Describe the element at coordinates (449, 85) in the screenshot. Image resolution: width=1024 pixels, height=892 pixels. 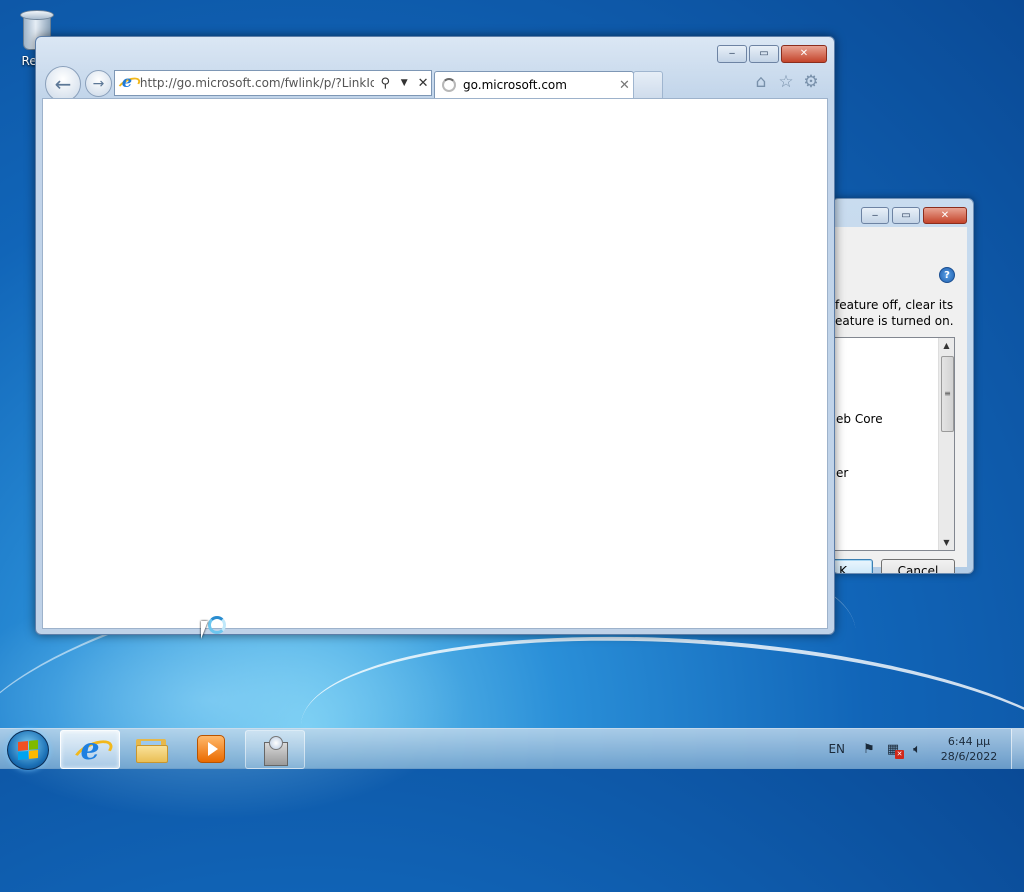
I see `spinner-icon` at that location.